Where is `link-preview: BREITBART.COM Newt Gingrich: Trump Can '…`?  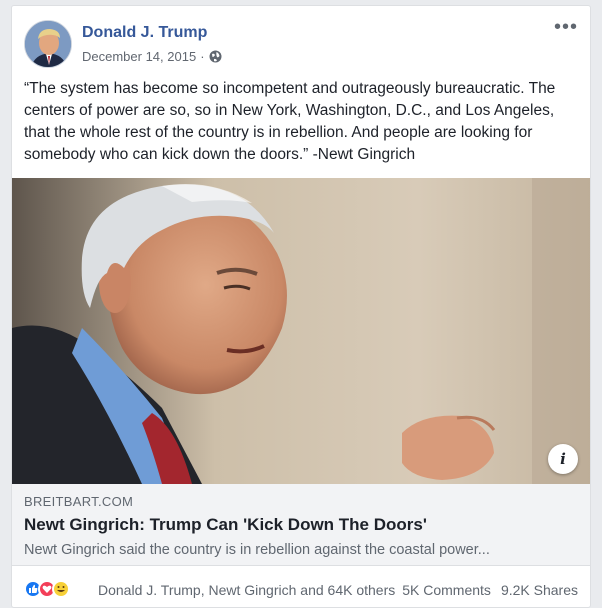
link-preview: BREITBART.COM Newt Gingrich: Trump Can '… is located at coordinates (301, 525).